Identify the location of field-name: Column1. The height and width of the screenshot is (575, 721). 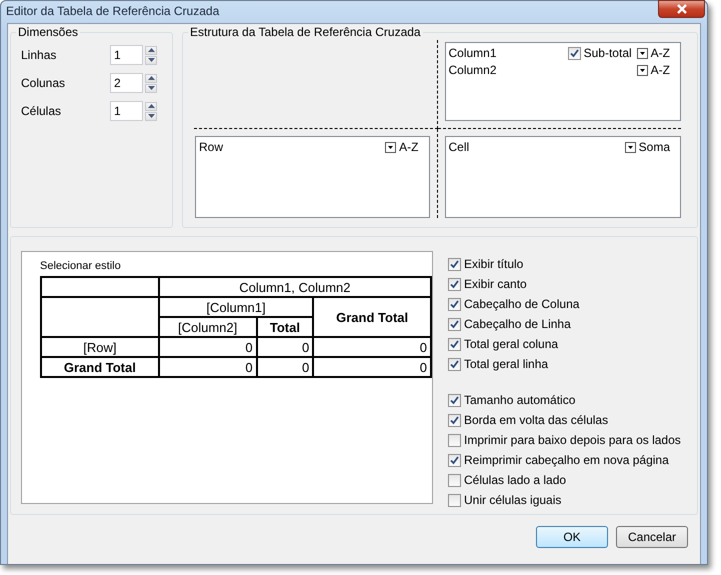
(508, 53).